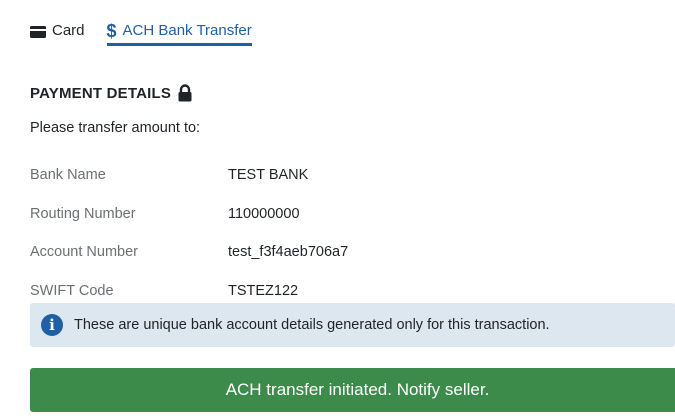 The width and height of the screenshot is (675, 420). Describe the element at coordinates (185, 93) in the screenshot. I see `lock-icon` at that location.